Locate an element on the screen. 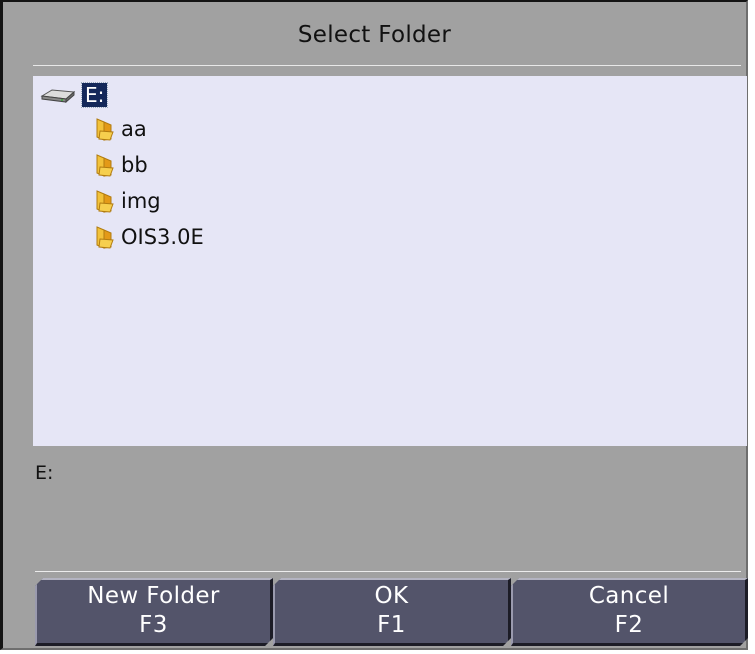 Image resolution: width=755 pixels, height=654 pixels. new-folder-button: New Folder F3 is located at coordinates (154, 612).